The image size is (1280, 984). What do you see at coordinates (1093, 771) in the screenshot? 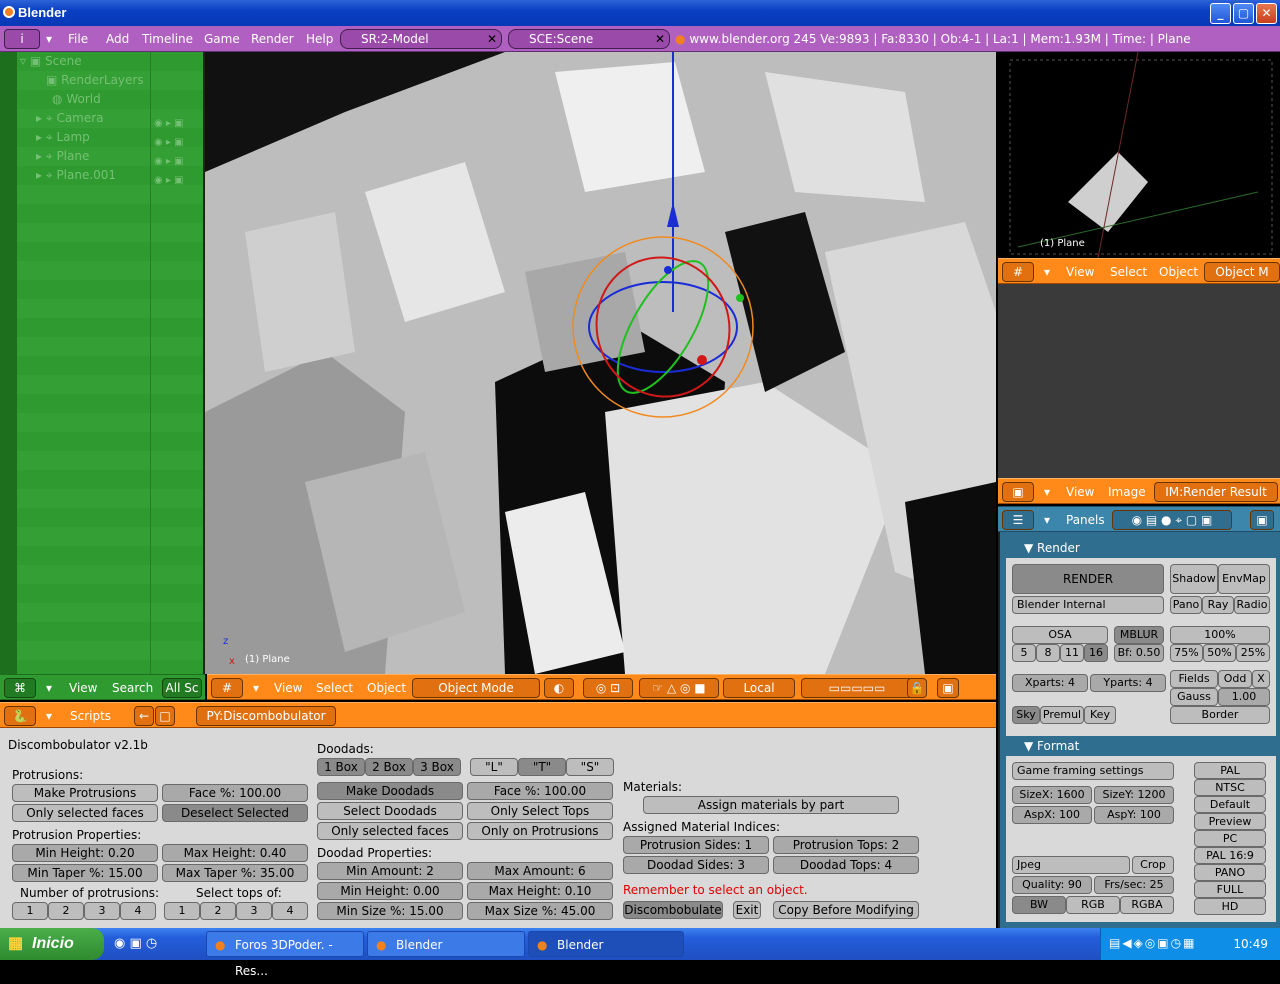
I see `framing-preset-select: Game framing settings` at bounding box center [1093, 771].